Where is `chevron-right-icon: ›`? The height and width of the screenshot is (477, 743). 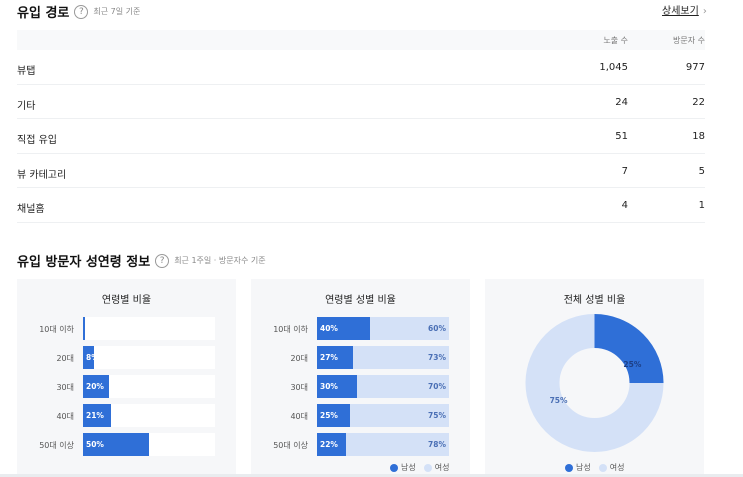 chevron-right-icon: › is located at coordinates (704, 11).